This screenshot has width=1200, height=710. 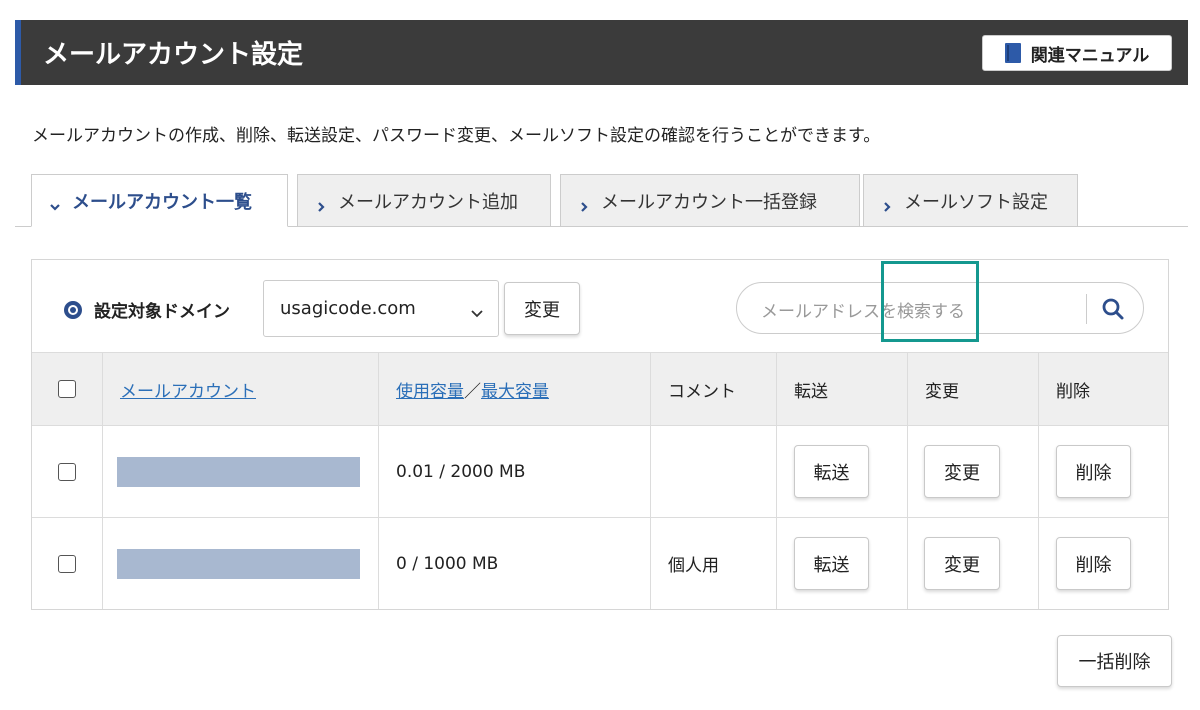 I want to click on tab-label: メールアカウント一括登録, so click(x=709, y=202).